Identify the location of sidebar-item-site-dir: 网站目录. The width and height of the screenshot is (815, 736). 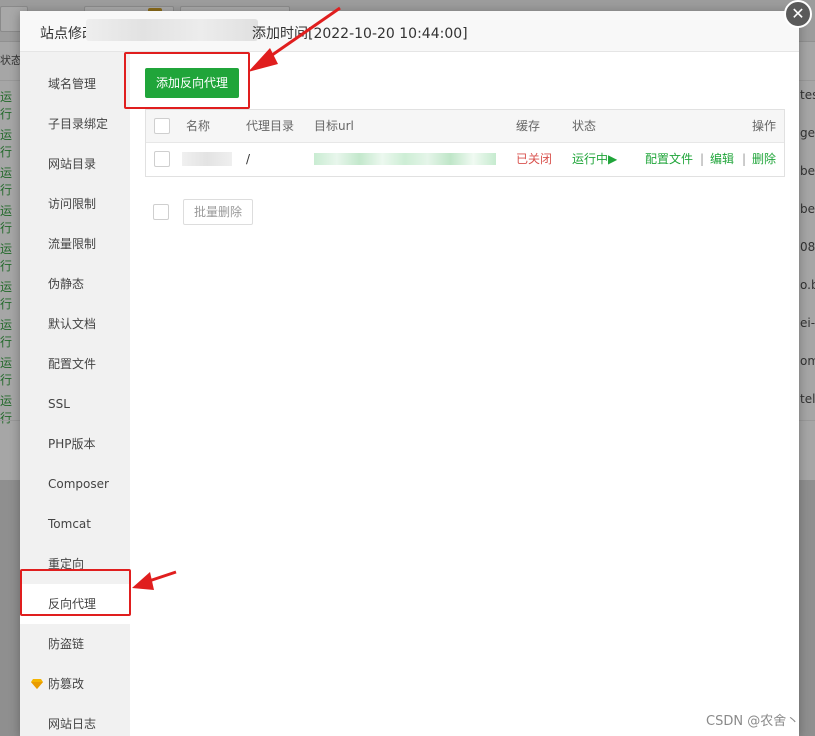
(75, 164).